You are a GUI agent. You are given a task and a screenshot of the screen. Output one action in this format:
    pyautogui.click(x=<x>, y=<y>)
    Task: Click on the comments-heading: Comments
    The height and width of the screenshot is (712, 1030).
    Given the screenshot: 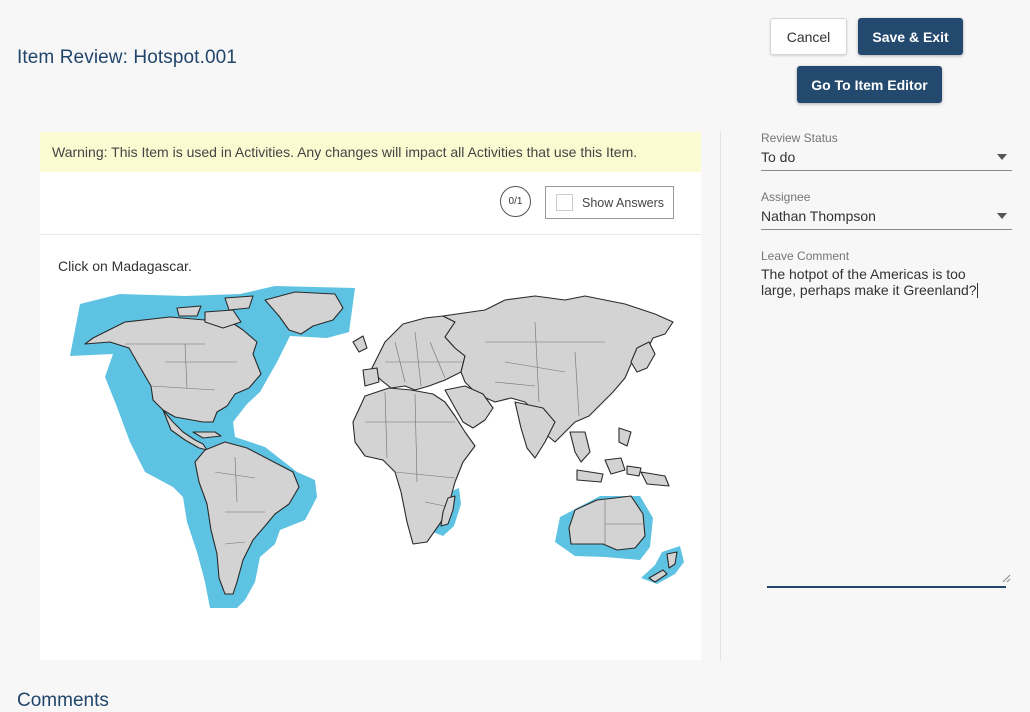 What is the action you would take?
    pyautogui.click(x=63, y=700)
    